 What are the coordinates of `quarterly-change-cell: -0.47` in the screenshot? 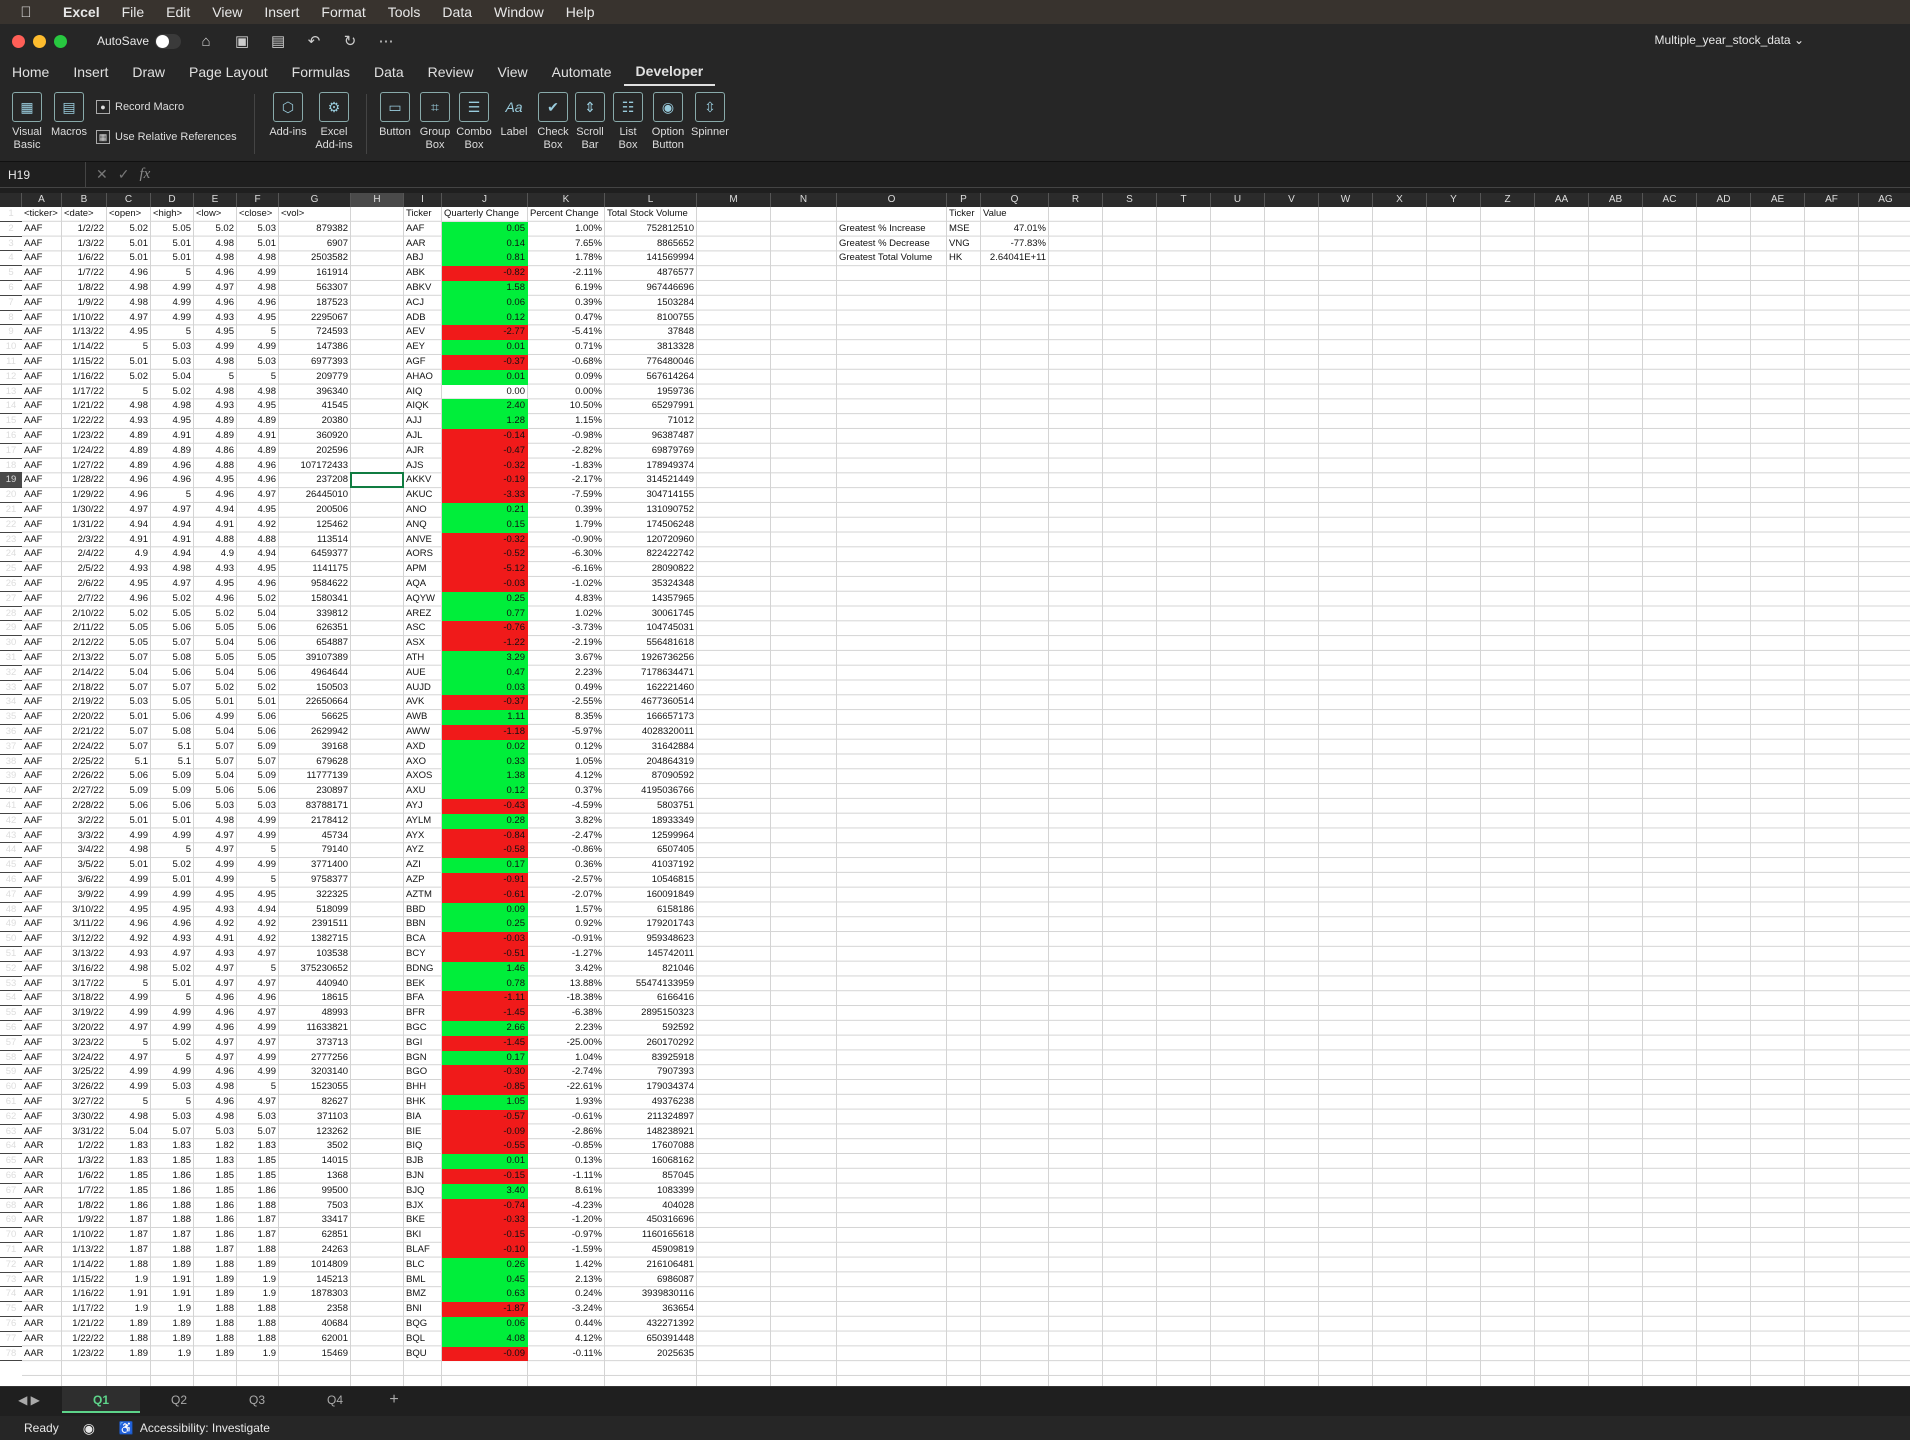 It's located at (485, 451).